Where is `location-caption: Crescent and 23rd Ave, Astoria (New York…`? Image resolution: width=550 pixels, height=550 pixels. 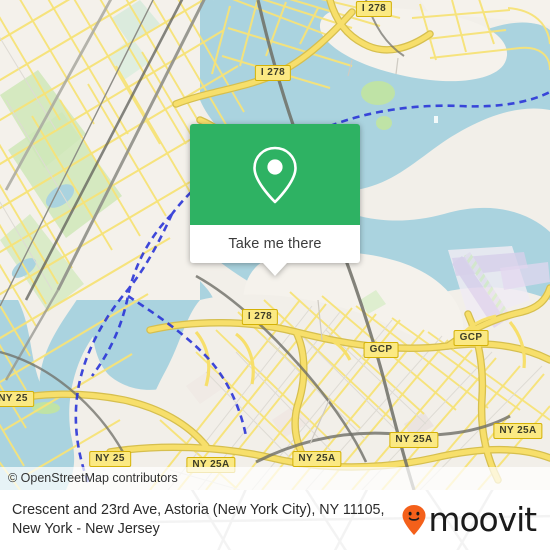
location-caption: Crescent and 23rd Ave, Astoria (New York… is located at coordinates (198, 519).